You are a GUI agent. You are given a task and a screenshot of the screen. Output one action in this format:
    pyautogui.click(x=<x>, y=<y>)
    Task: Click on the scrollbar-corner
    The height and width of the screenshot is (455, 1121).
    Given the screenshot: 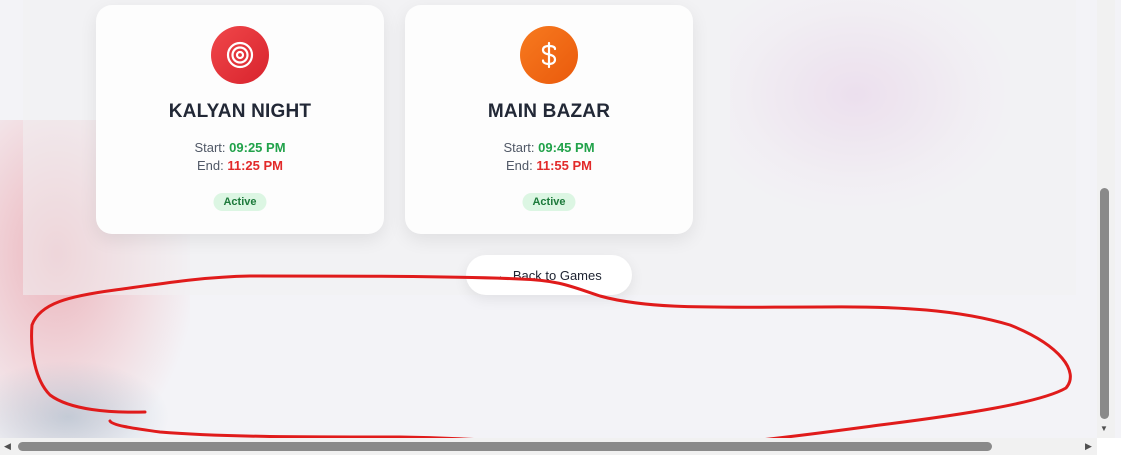 What is the action you would take?
    pyautogui.click(x=1109, y=446)
    